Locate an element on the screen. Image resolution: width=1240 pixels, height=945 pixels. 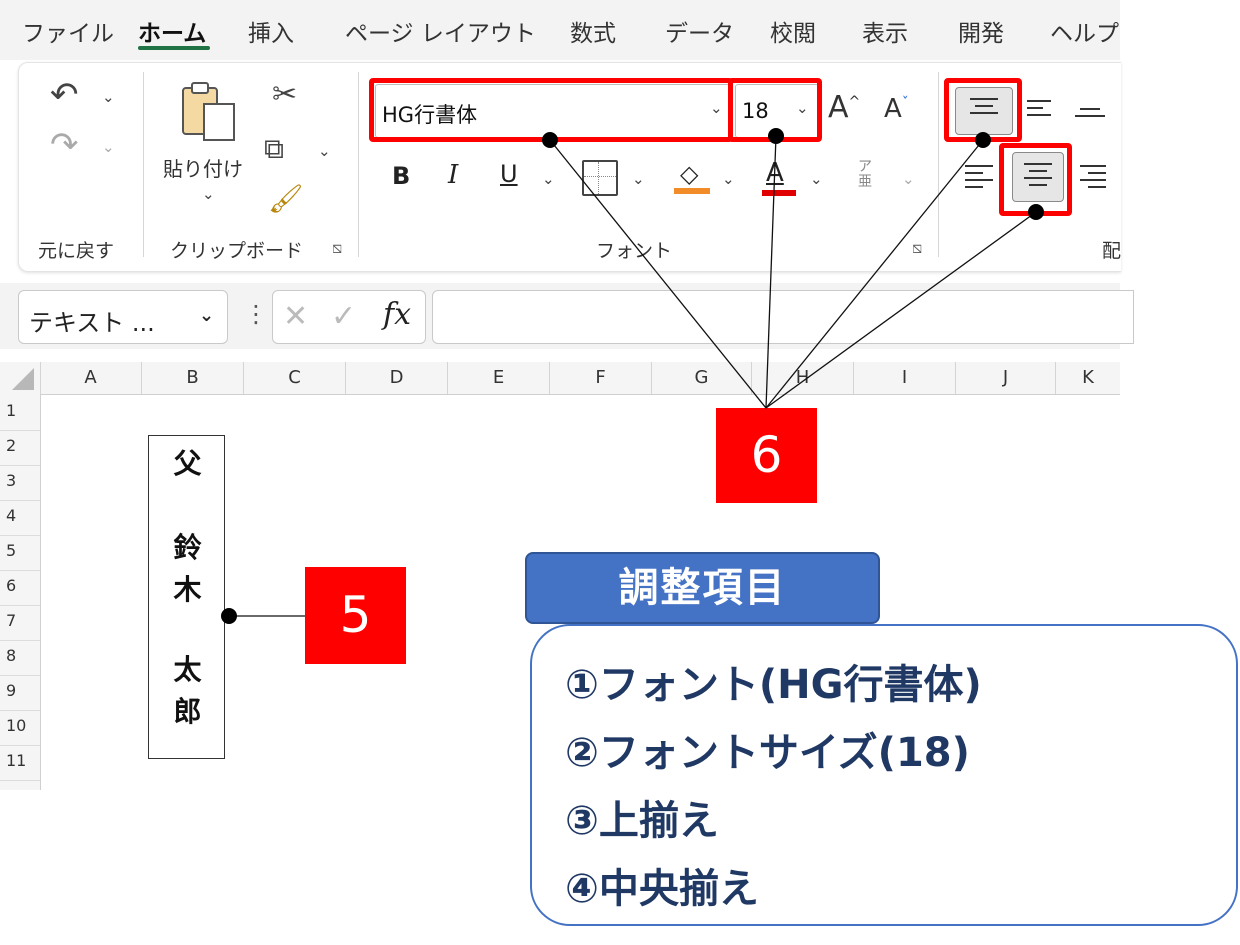
name-card-char: 郎 is located at coordinates (187, 711).